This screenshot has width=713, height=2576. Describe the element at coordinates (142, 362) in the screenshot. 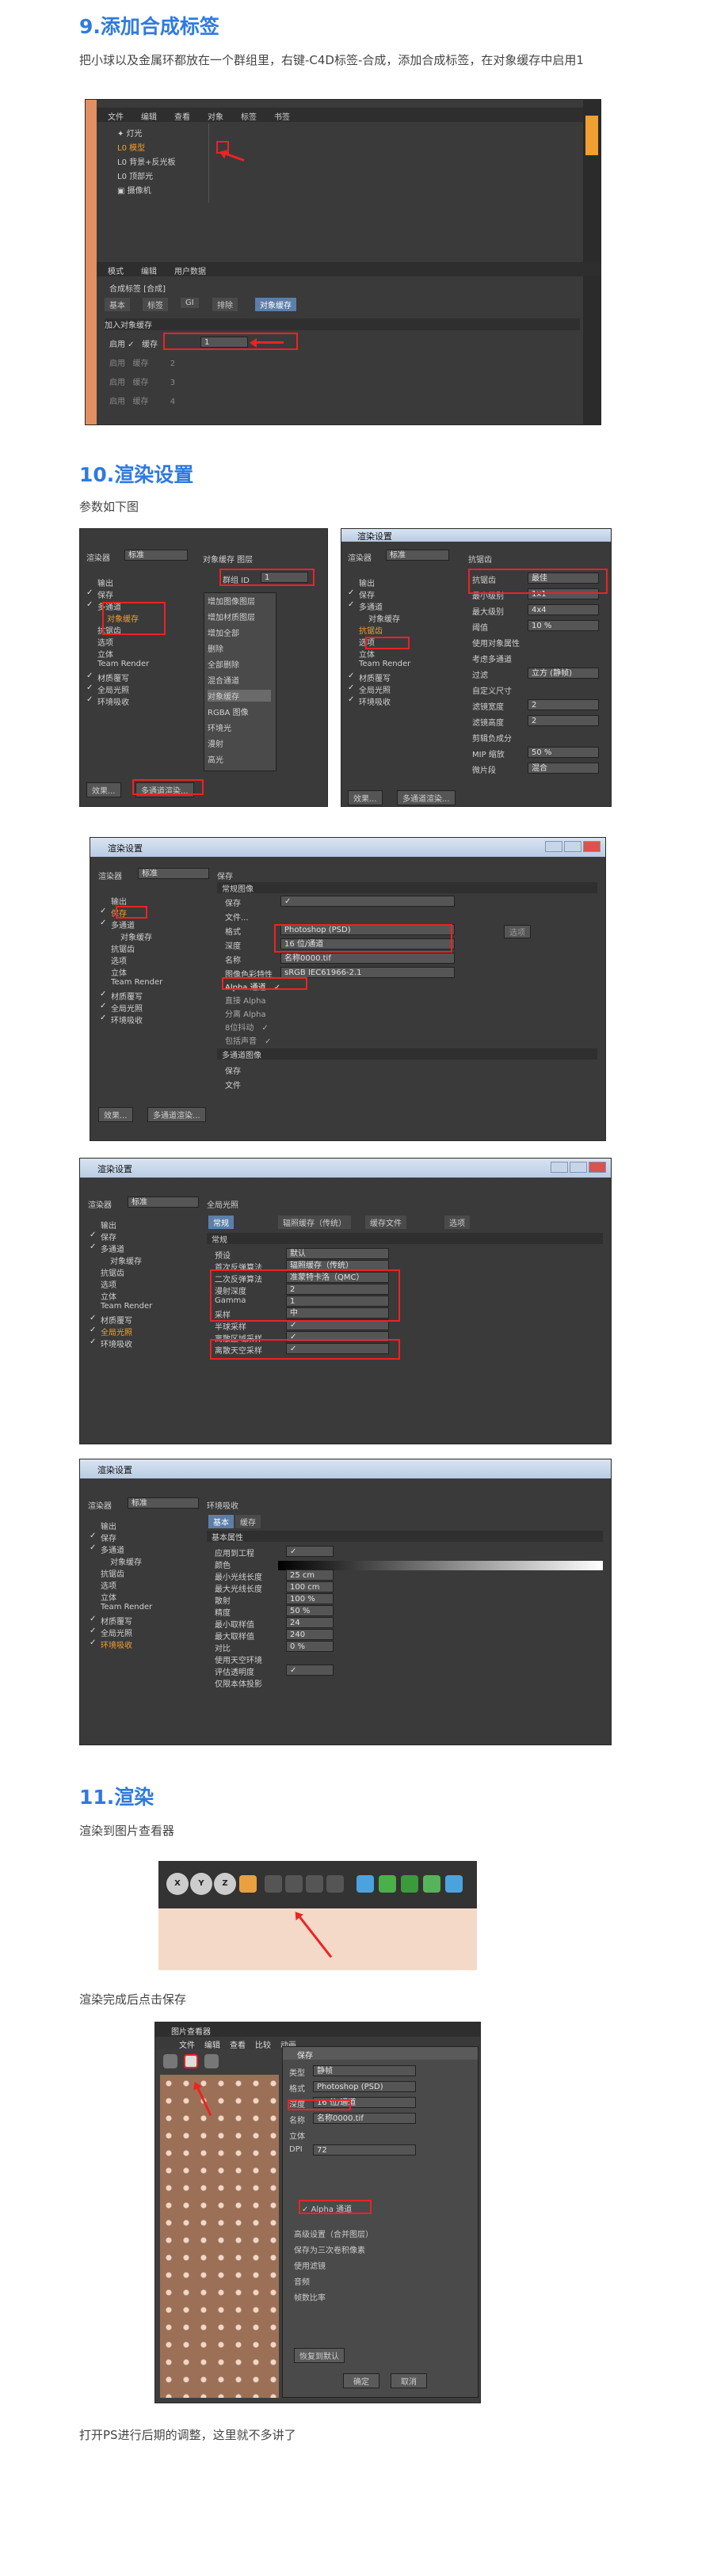

I see `cache-row-2: 启用 缓存 2` at that location.